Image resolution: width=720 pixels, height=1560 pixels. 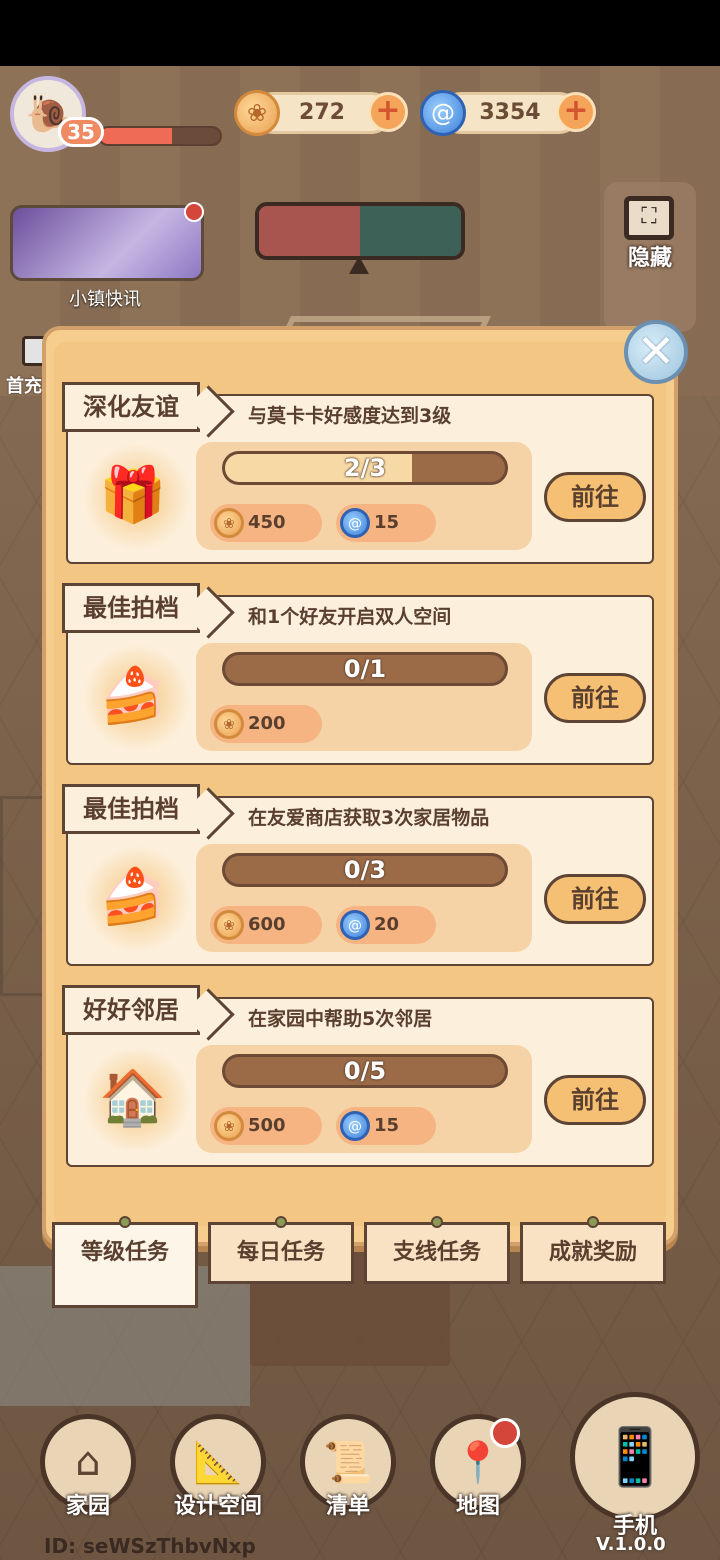 What do you see at coordinates (133, 1097) in the screenshot?
I see `house-icon: 🏠` at bounding box center [133, 1097].